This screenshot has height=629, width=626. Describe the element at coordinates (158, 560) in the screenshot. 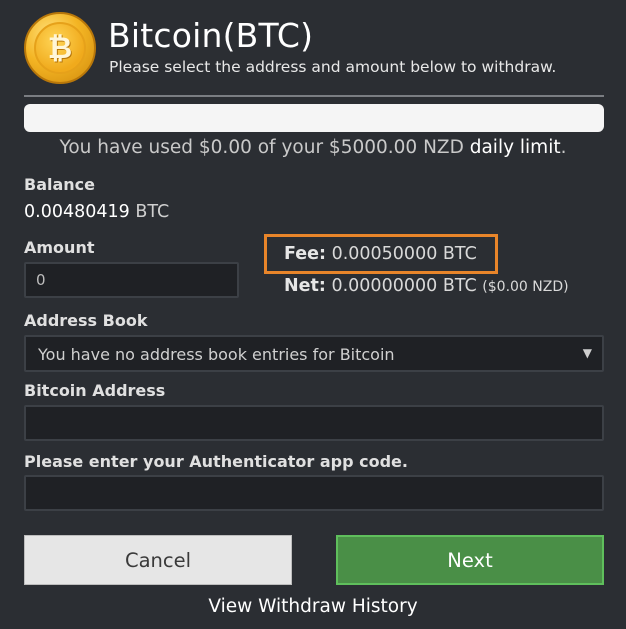

I see `cancel-button: Cancel` at that location.